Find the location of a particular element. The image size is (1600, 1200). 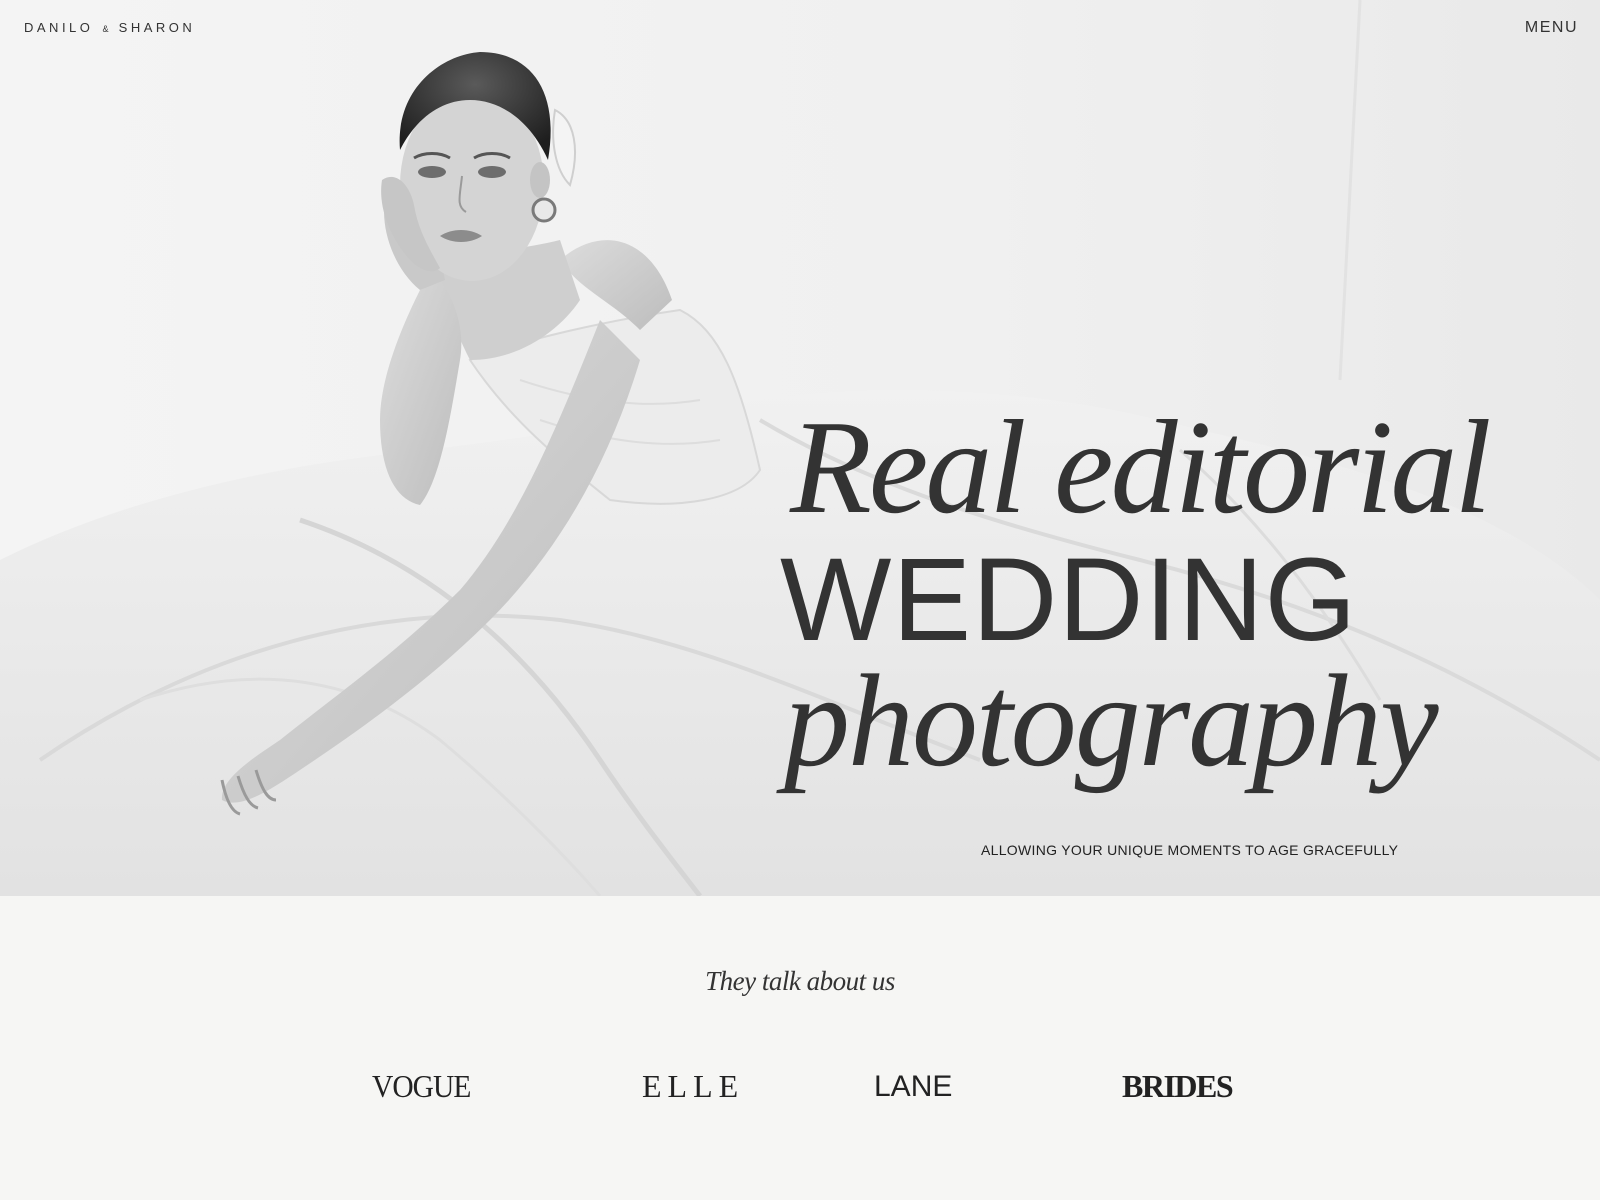

press-logos: VOGUE ELLE LANE BRIDES is located at coordinates (800, 1088).